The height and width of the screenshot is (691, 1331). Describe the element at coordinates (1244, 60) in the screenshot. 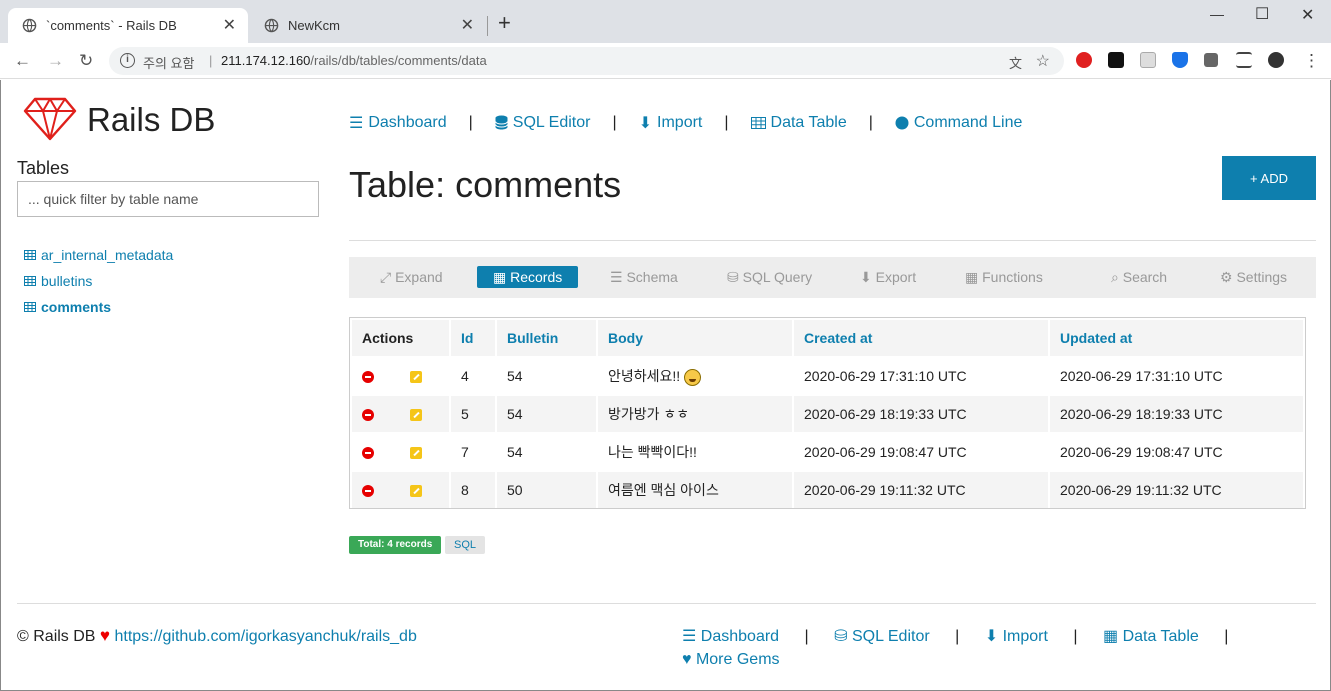

I see `media-control-icon` at that location.